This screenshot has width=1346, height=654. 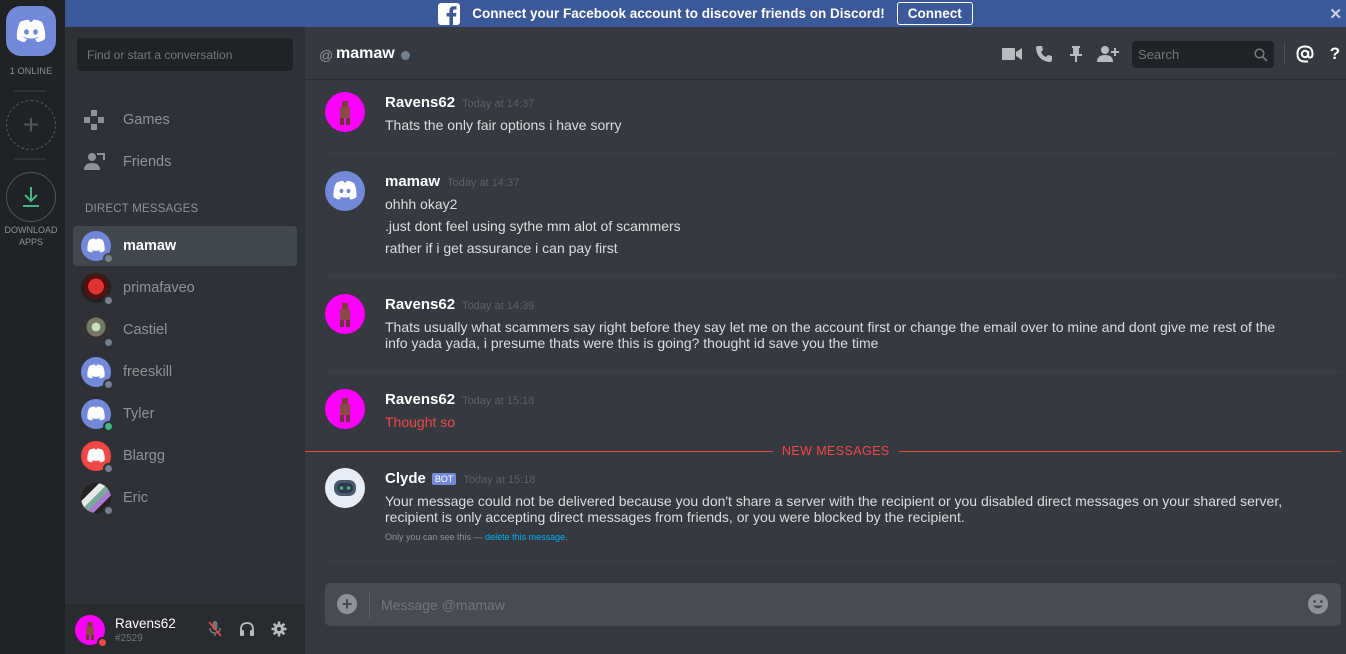 What do you see at coordinates (833, 414) in the screenshot?
I see `message-group: Ravens62 Today at 15:18 Thought so` at bounding box center [833, 414].